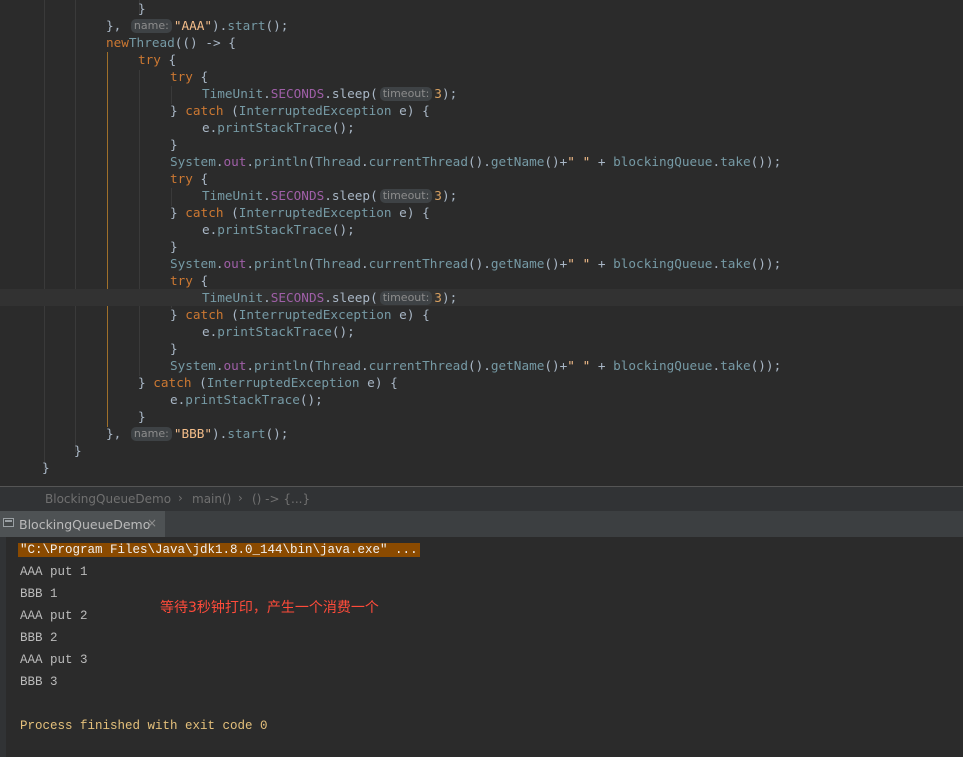  I want to click on code-token: System, so click(193, 263).